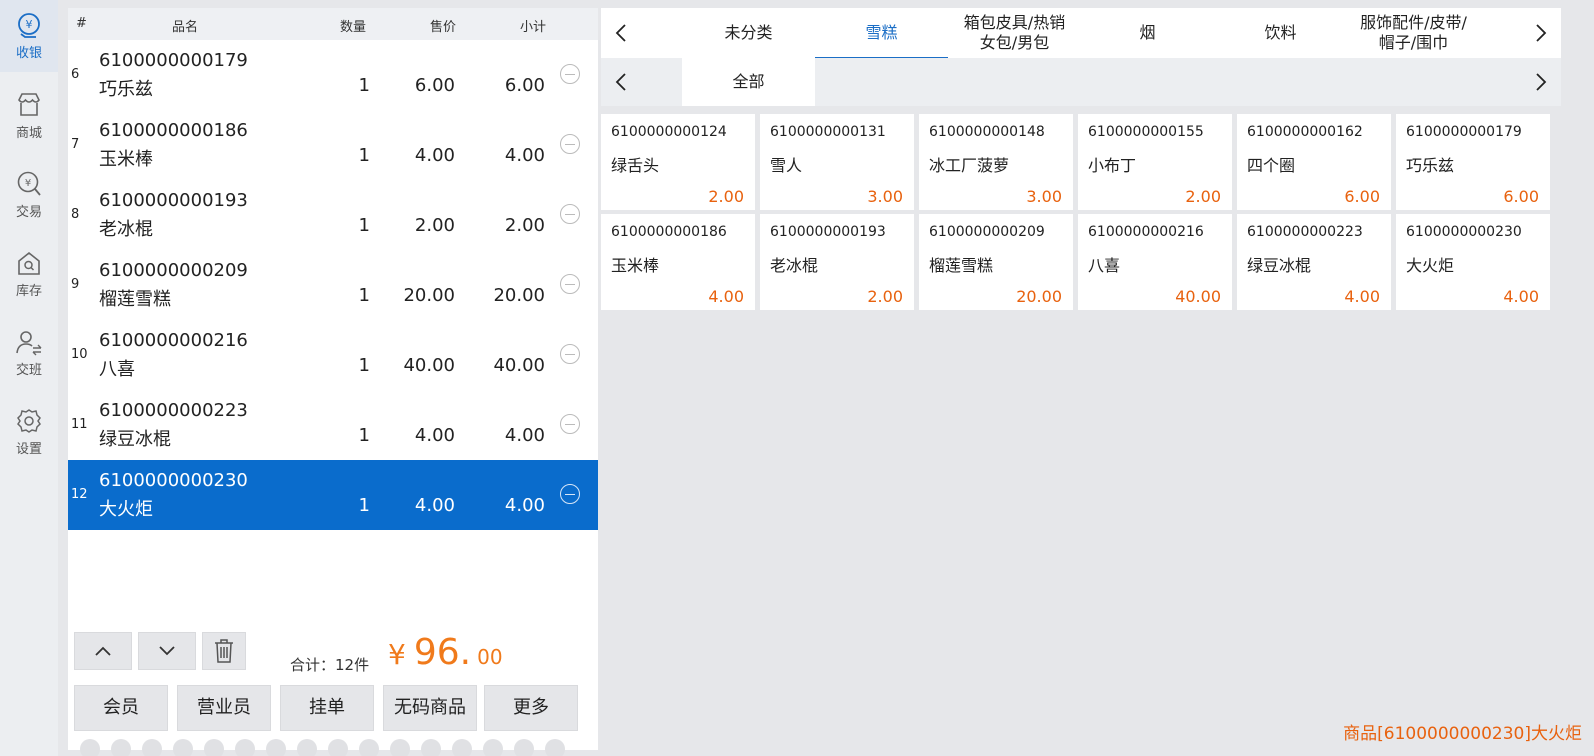  Describe the element at coordinates (224, 708) in the screenshot. I see `salesperson-button: 营业员` at that location.